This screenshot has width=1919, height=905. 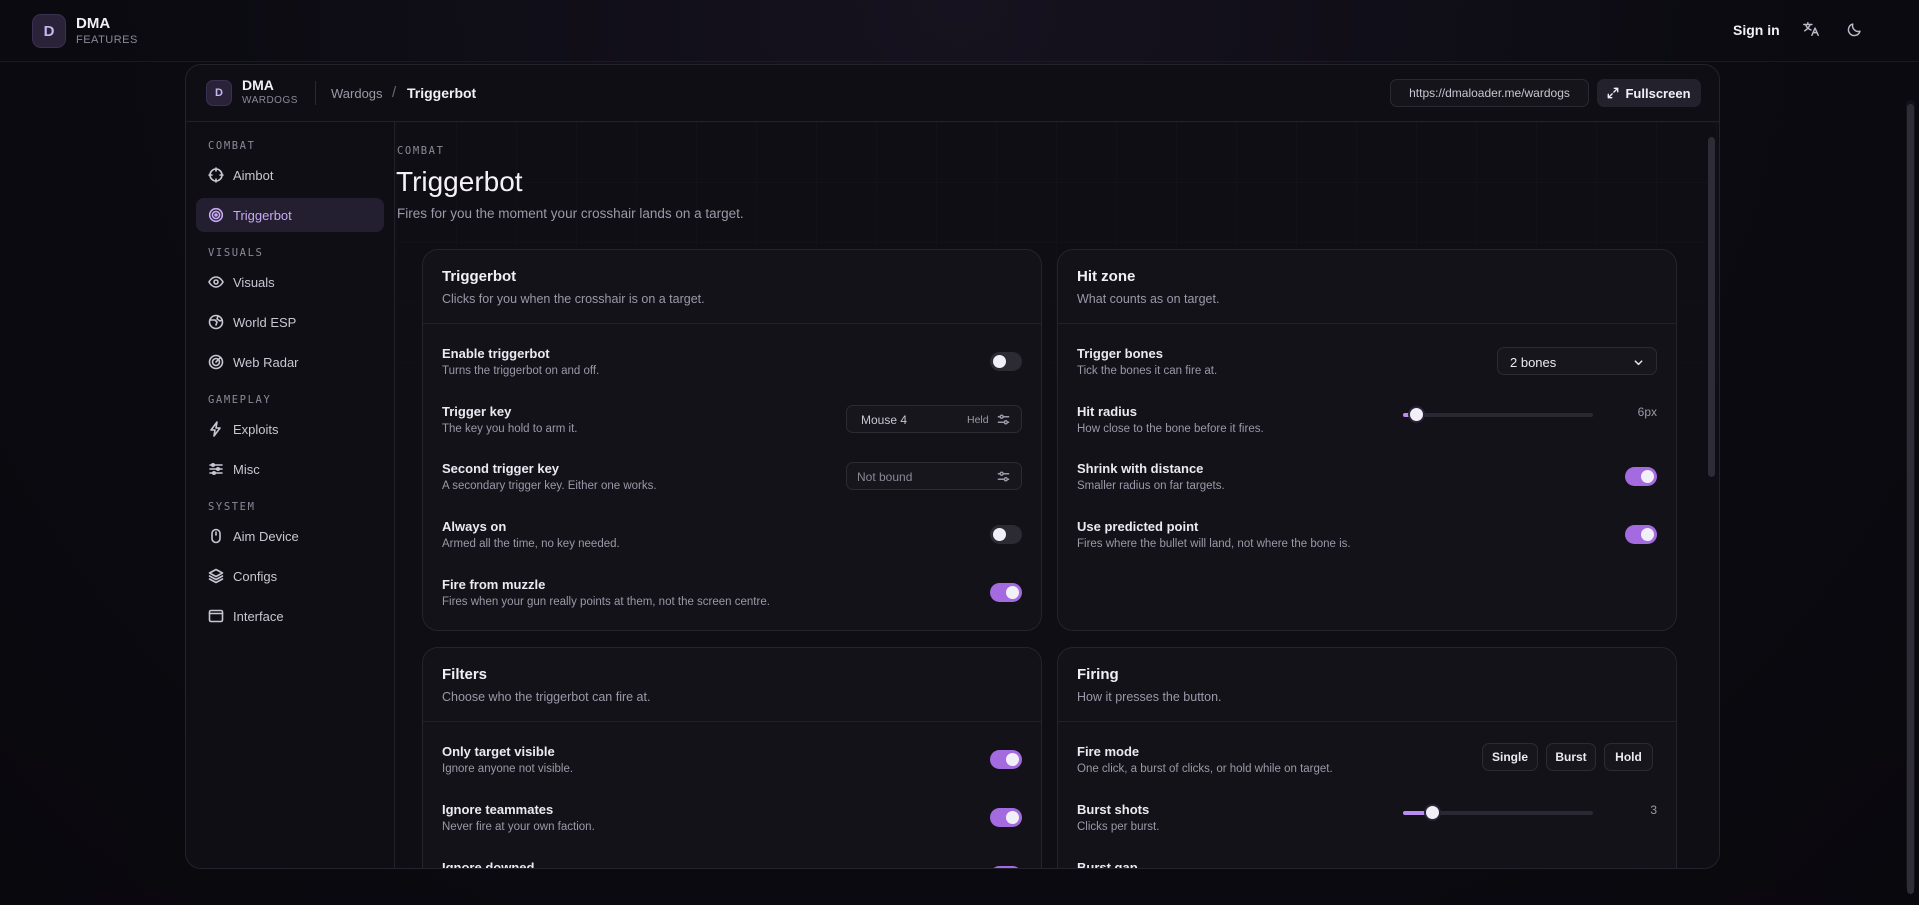 What do you see at coordinates (216, 576) in the screenshot?
I see `layers-icon` at bounding box center [216, 576].